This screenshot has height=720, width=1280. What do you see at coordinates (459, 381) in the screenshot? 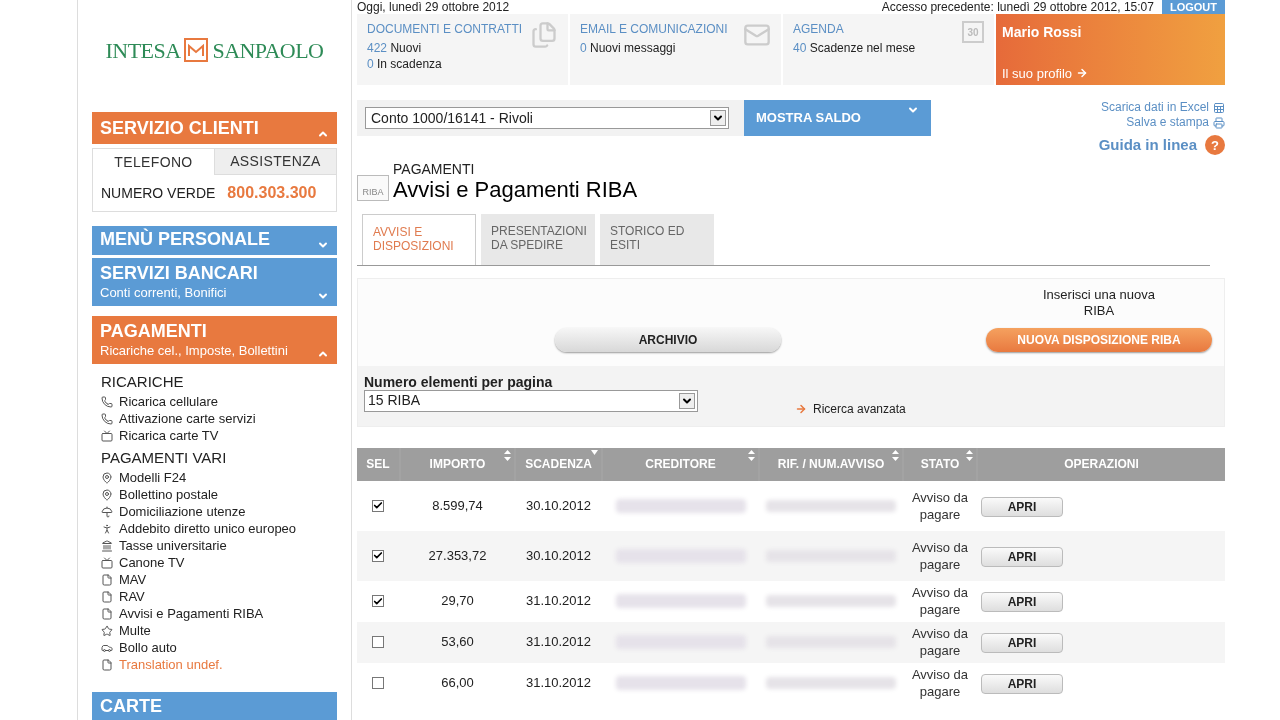
I see `page-size-label: Numero elementi per pagina` at bounding box center [459, 381].